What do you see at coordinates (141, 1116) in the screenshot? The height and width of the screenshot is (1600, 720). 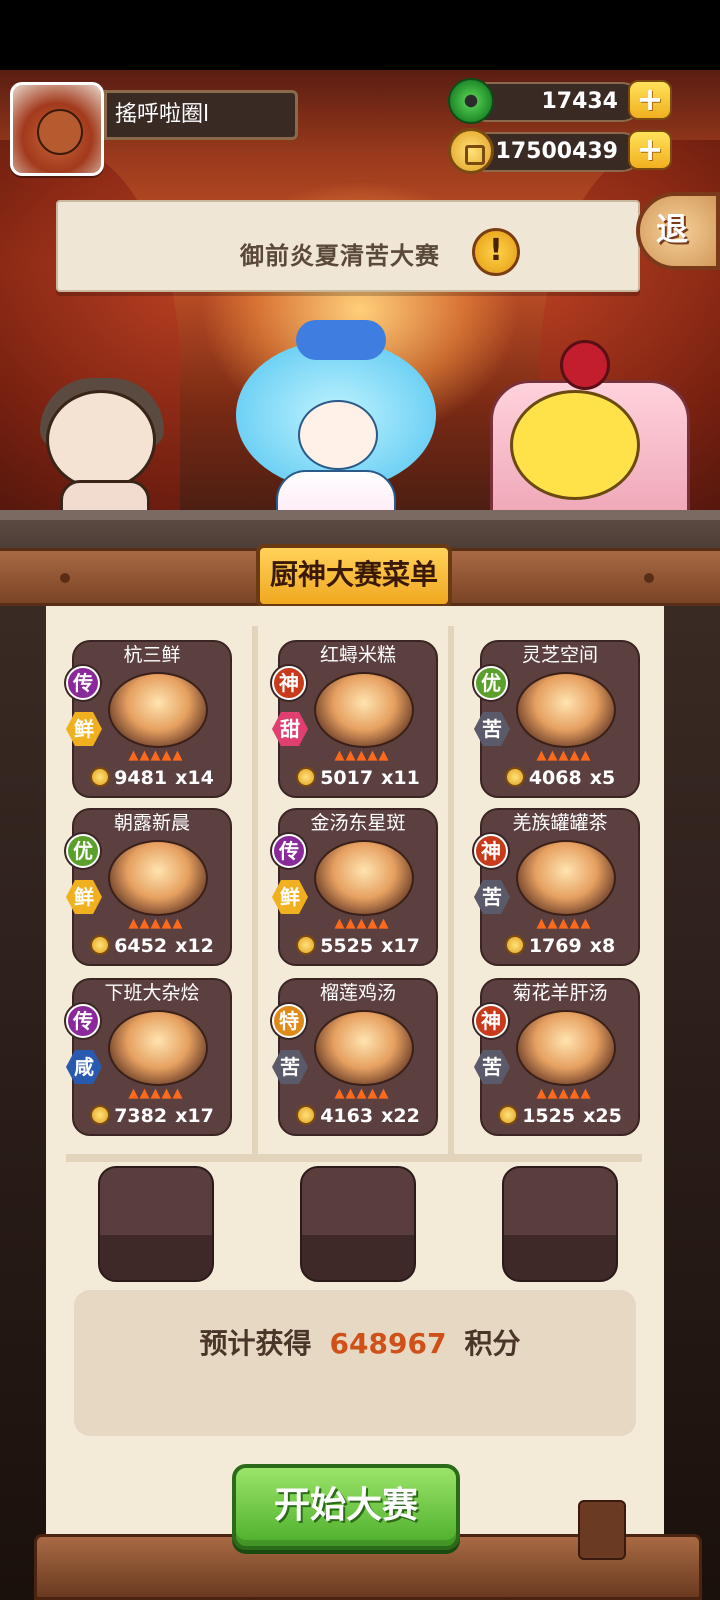 I see `price-value: 7382` at bounding box center [141, 1116].